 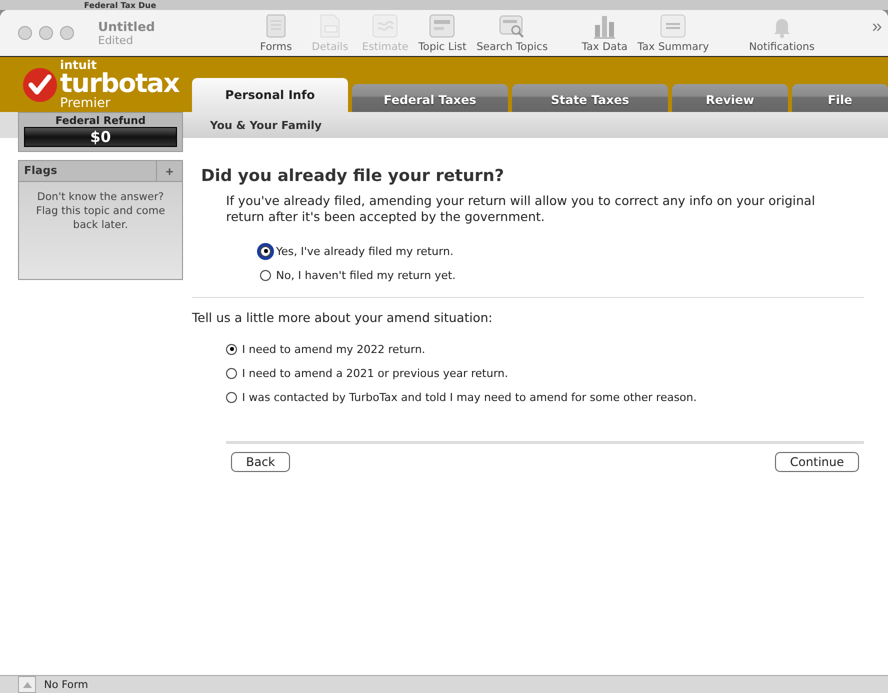 I want to click on toolbar-button: Notifications, so click(x=781, y=33).